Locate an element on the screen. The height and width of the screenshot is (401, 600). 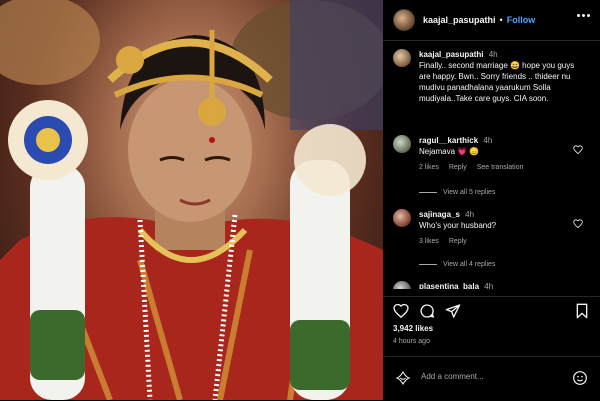
comment-likes: 3 likes is located at coordinates (429, 241).